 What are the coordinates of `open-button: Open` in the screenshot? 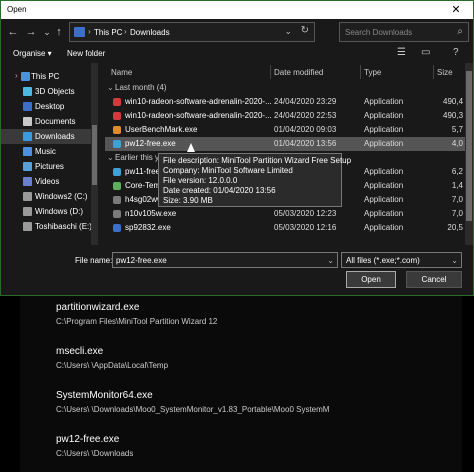 It's located at (371, 279).